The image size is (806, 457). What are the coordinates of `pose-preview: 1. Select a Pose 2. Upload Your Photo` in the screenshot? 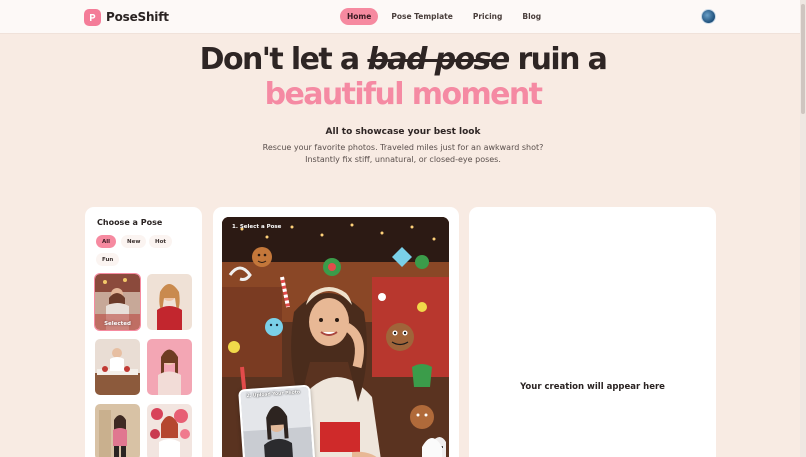 It's located at (335, 337).